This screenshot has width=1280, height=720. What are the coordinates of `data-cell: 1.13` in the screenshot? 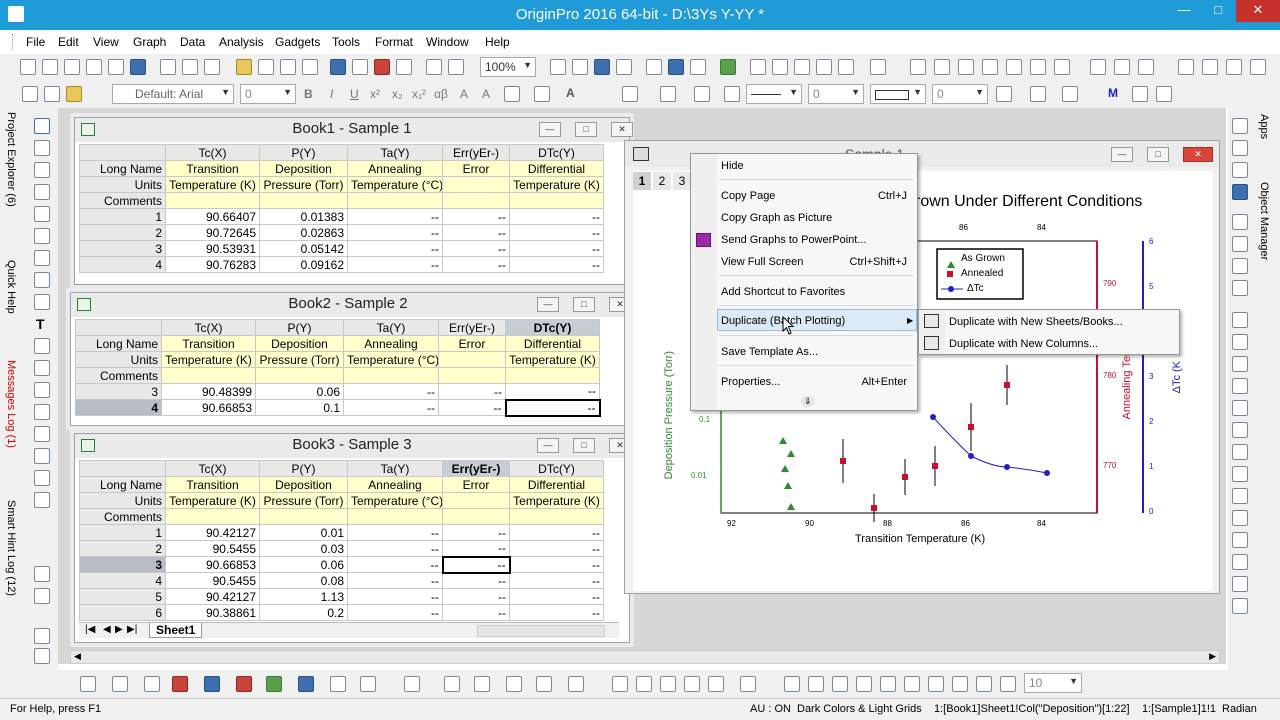 It's located at (303, 596).